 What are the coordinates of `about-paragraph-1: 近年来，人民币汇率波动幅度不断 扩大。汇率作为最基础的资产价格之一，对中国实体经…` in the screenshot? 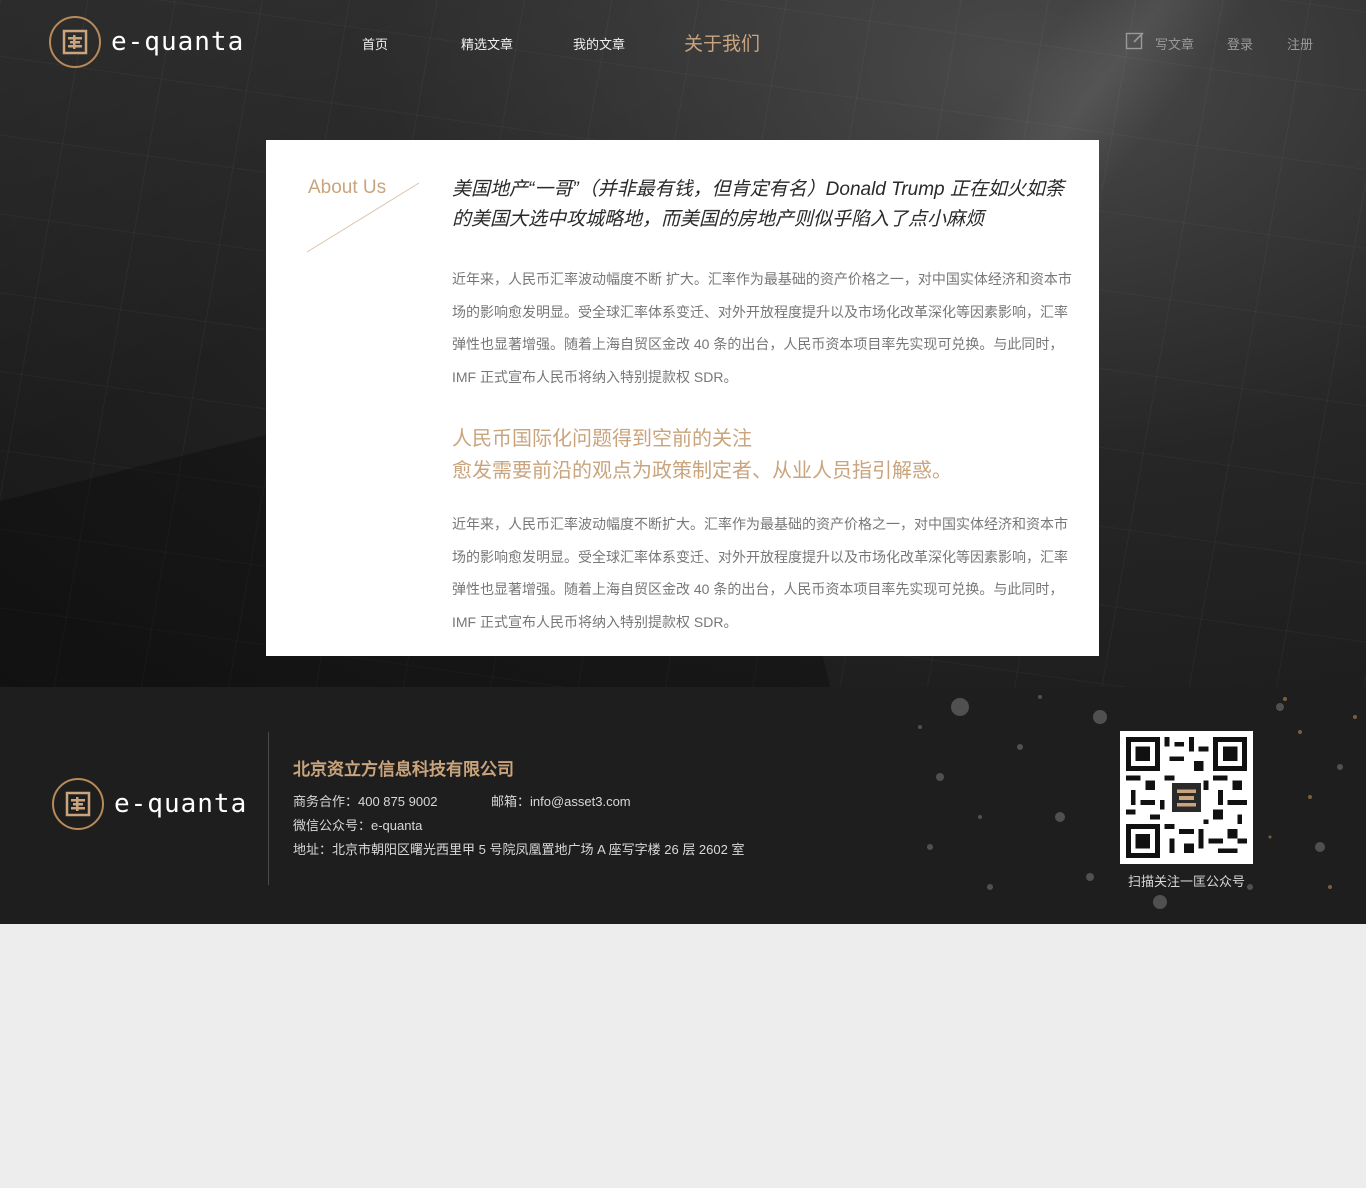 It's located at (762, 328).